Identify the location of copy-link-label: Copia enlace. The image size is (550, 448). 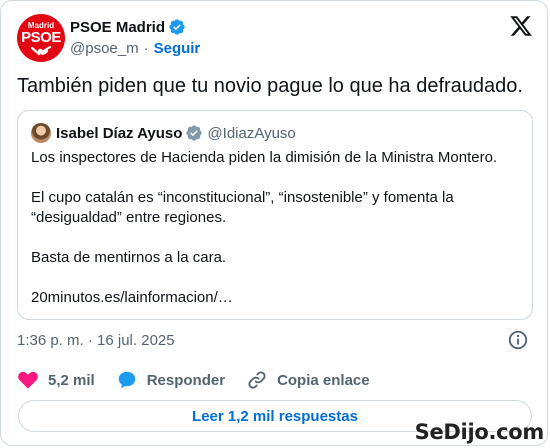
(323, 380).